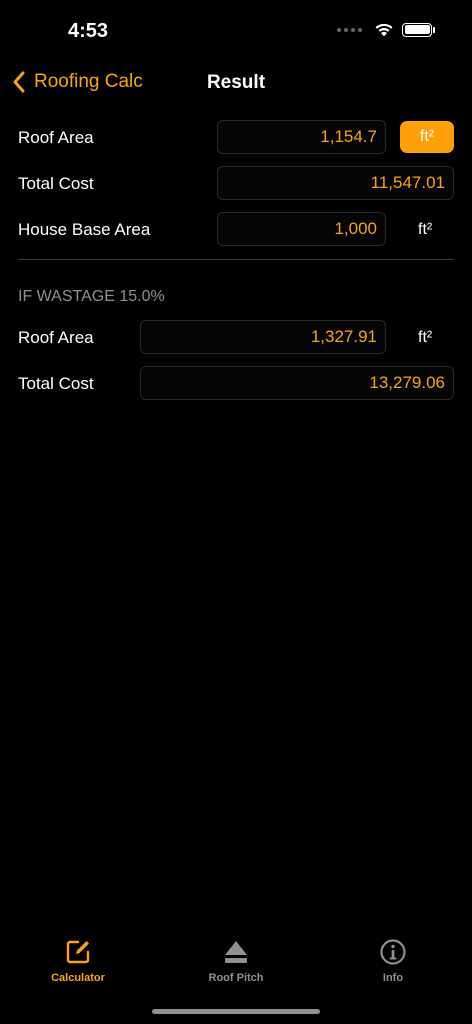 The width and height of the screenshot is (472, 1024). I want to click on roof-area-label: Roof Area, so click(56, 137).